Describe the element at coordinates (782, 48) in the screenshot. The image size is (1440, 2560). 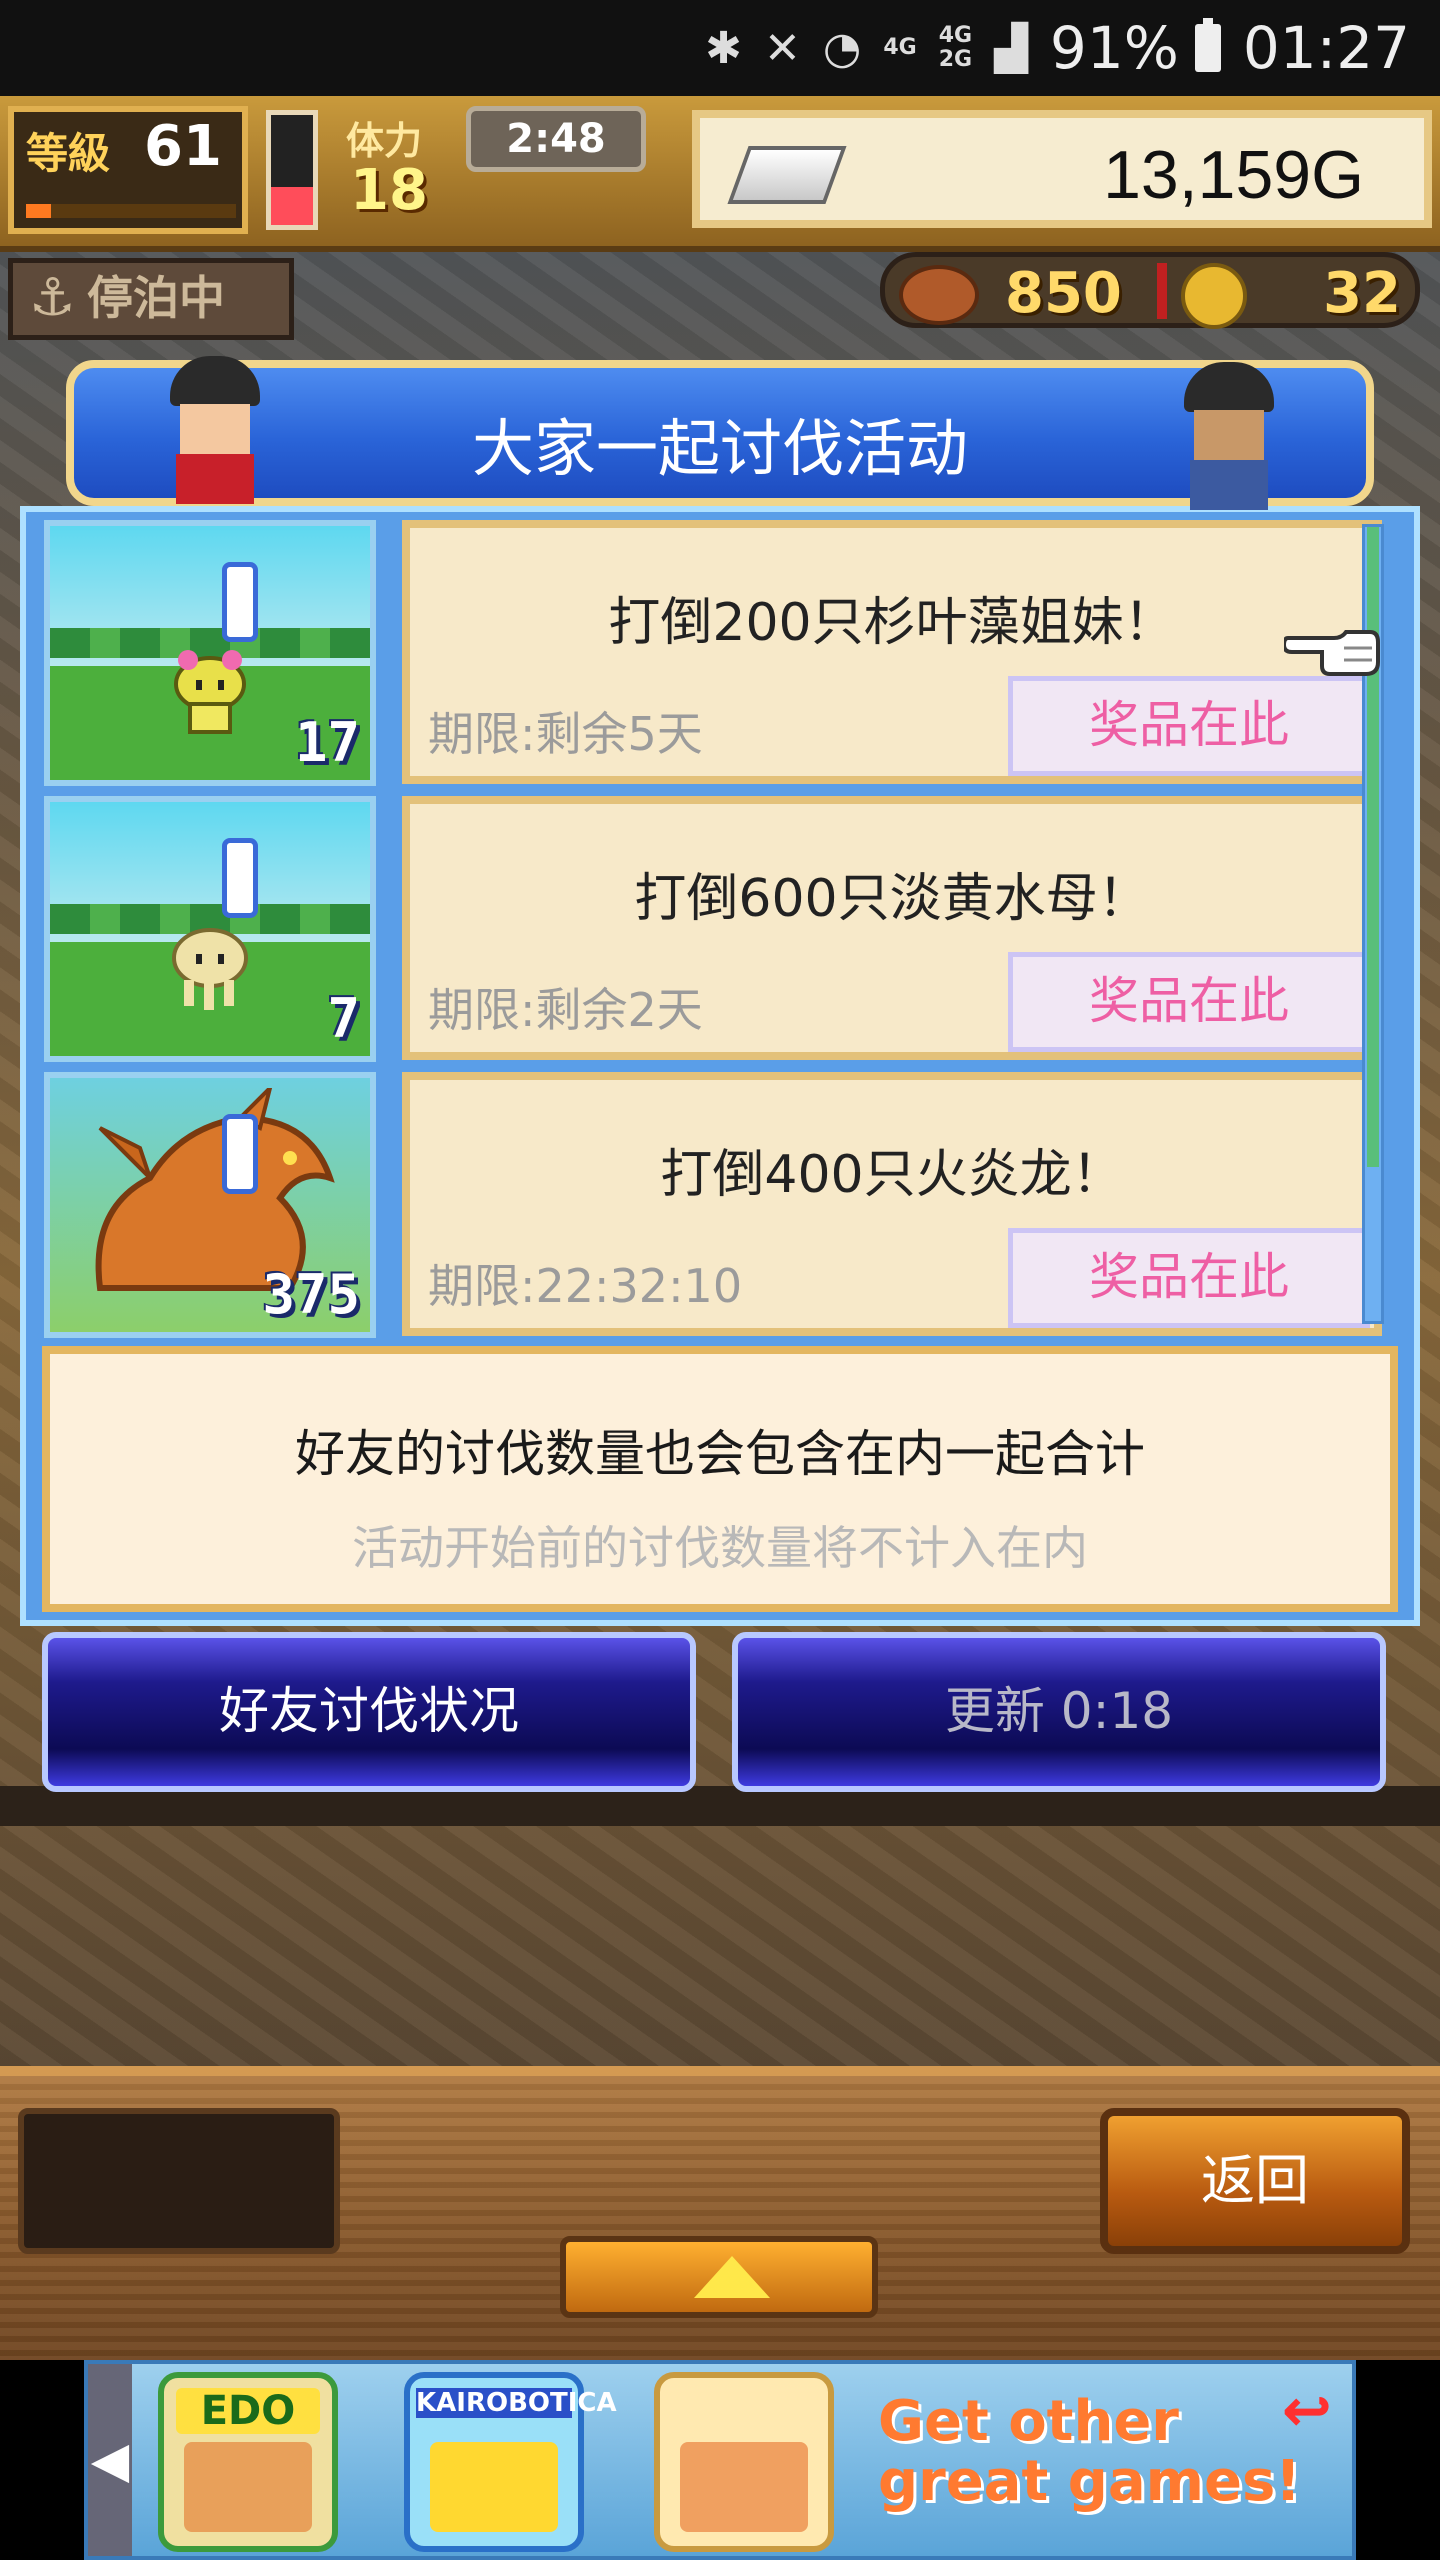
I see `mute-icon: ✕` at that location.